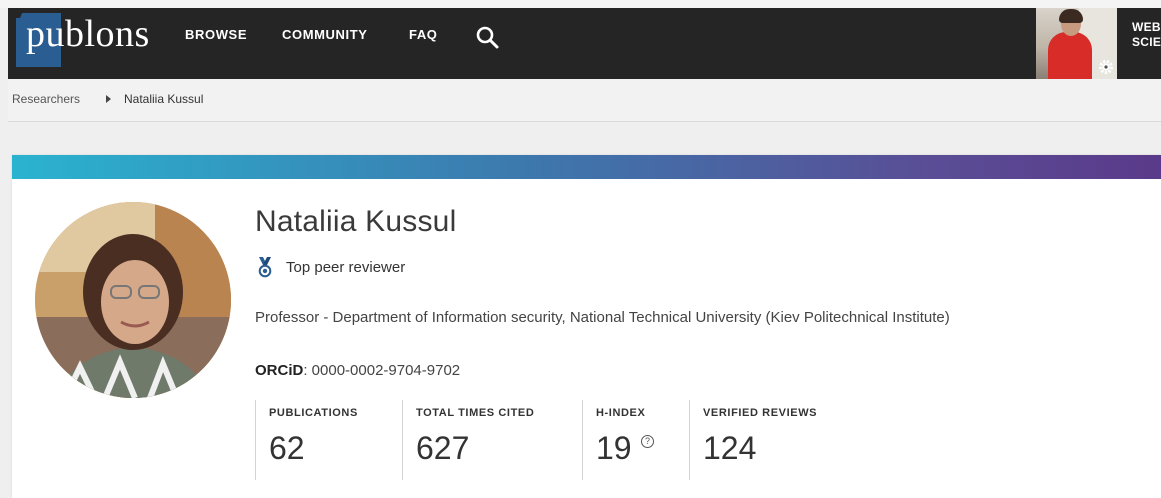  I want to click on orcid-label: ORCiD, so click(279, 370).